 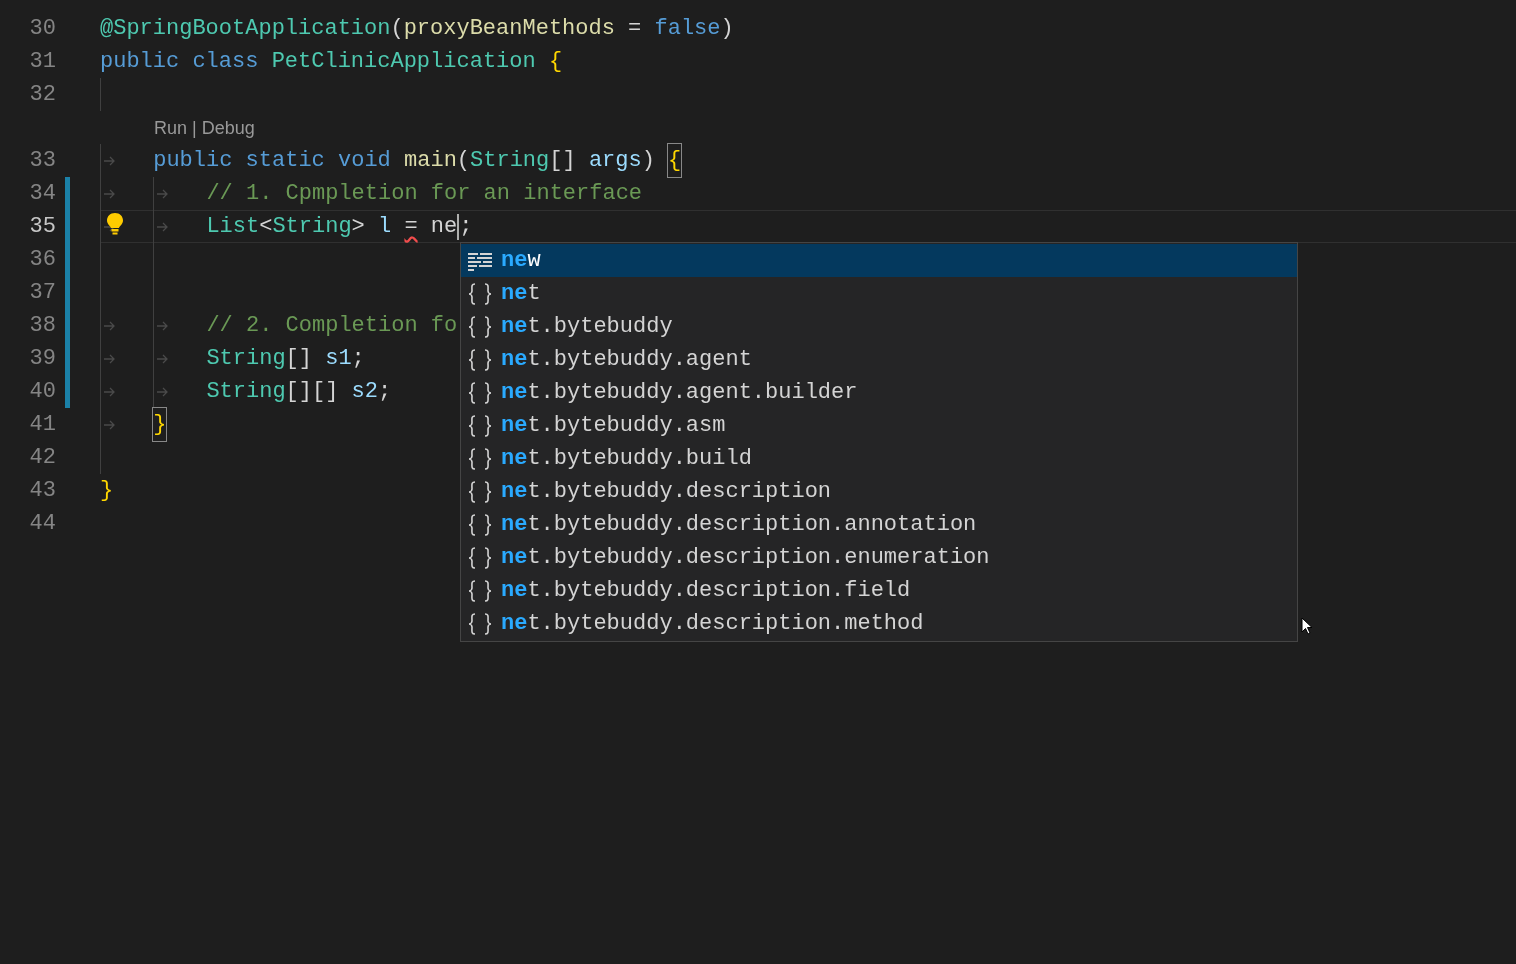 What do you see at coordinates (272, 161) in the screenshot?
I see `keyword: public static void` at bounding box center [272, 161].